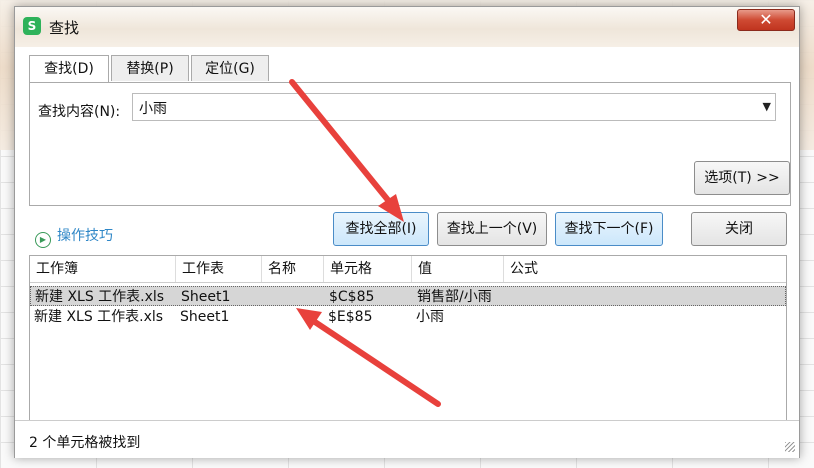  I want to click on tab-goto: 定位(G), so click(230, 68).